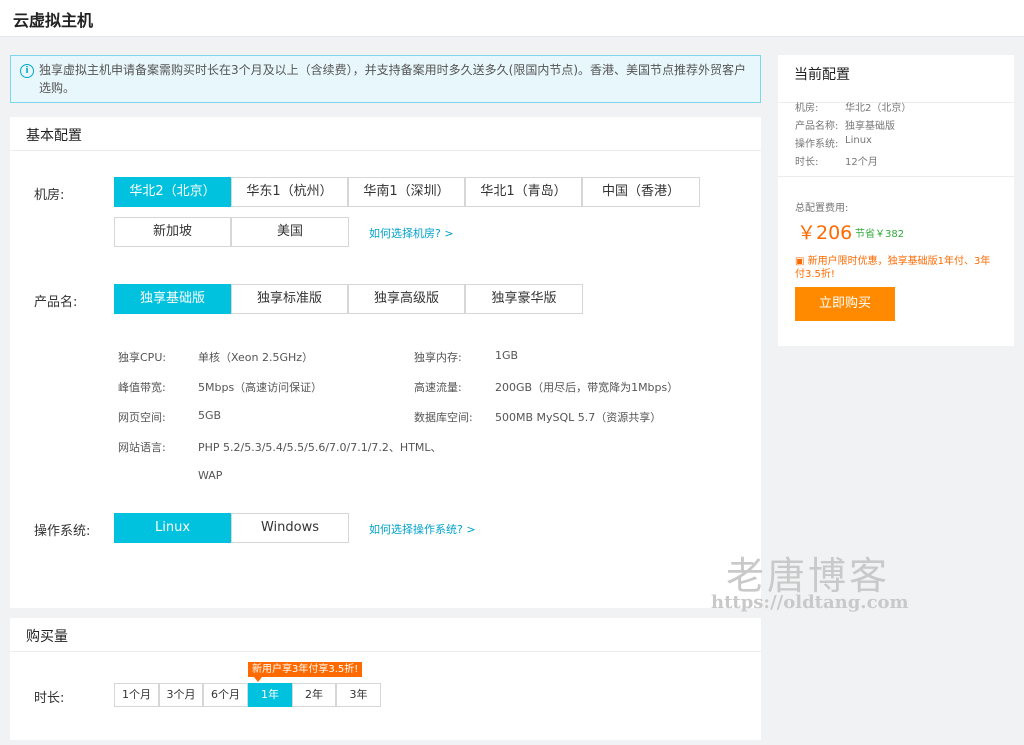 The width and height of the screenshot is (1024, 745). I want to click on save-amount: 节省￥382, so click(880, 234).